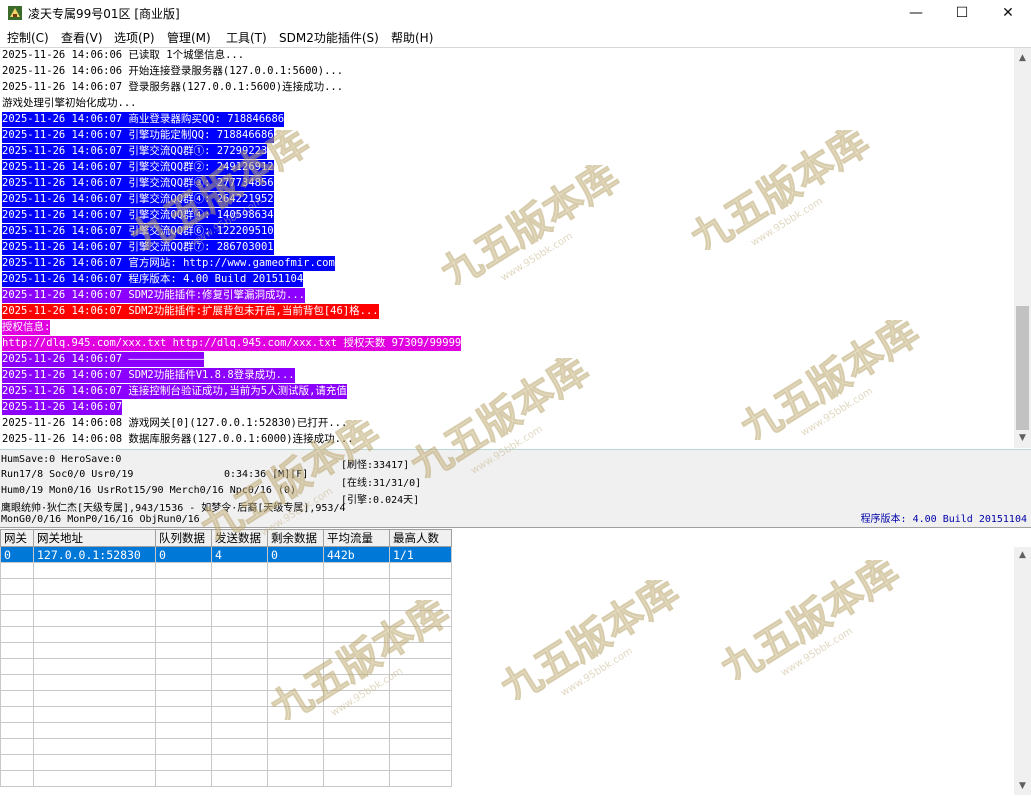 This screenshot has height=796, width=1031. I want to click on menu-help: 帮助(H), so click(412, 37).